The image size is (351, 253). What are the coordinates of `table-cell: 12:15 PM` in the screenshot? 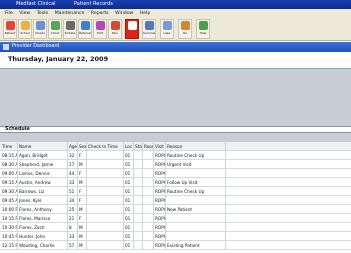 It's located at (10, 245).